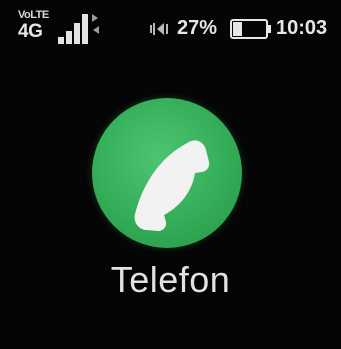 The height and width of the screenshot is (349, 341). Describe the element at coordinates (250, 29) in the screenshot. I see `battery-icon` at that location.